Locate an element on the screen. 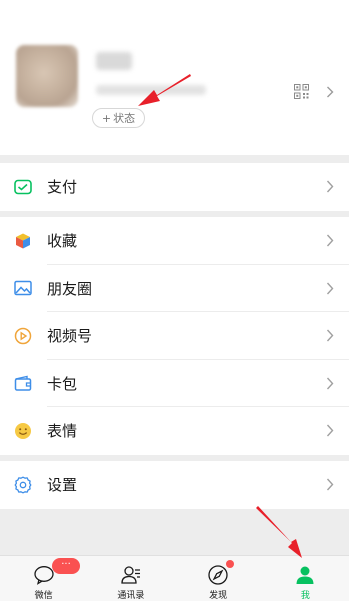 This screenshot has height=601, width=349. menu-label-settings: 设置 is located at coordinates (62, 485).